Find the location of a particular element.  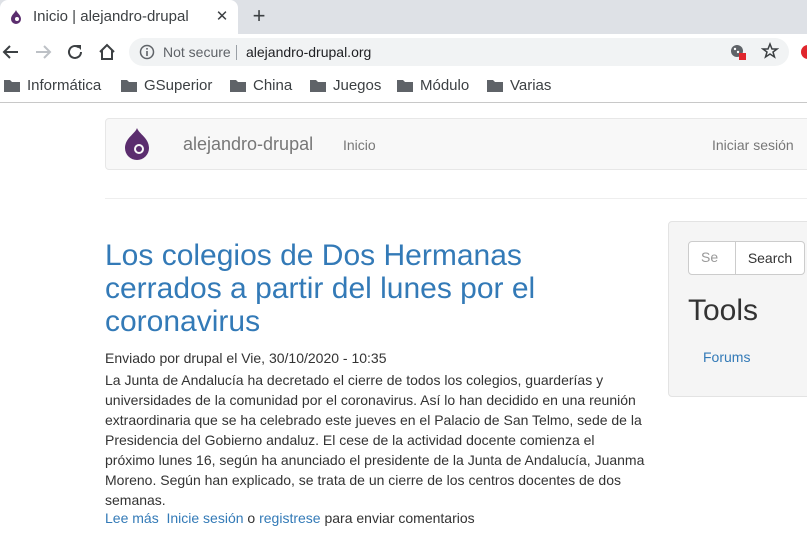

bookmark-label: Juegos is located at coordinates (357, 85).